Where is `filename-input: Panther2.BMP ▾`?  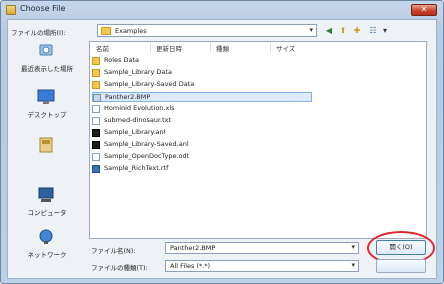
filename-input: Panther2.BMP ▾ is located at coordinates (262, 248).